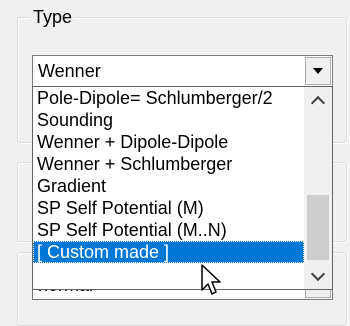  What do you see at coordinates (168, 98) in the screenshot?
I see `dropdown-item-pole-dipole: Pole-Dipole= Schlumberger/2` at bounding box center [168, 98].